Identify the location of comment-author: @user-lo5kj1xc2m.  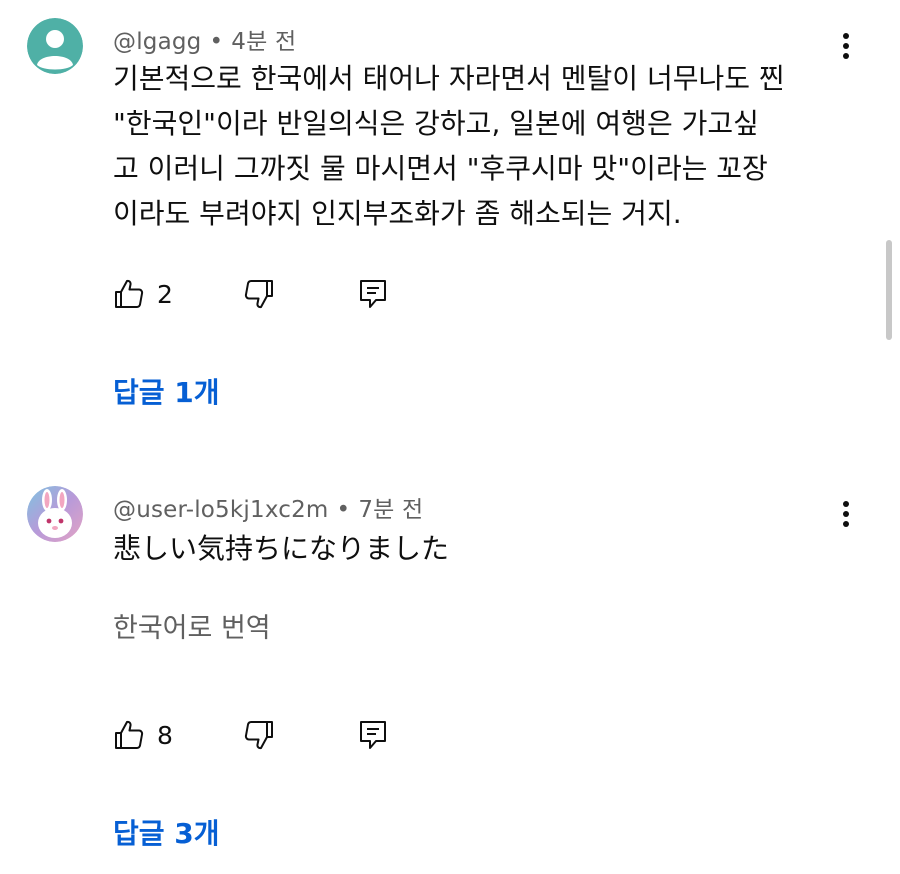
(221, 510).